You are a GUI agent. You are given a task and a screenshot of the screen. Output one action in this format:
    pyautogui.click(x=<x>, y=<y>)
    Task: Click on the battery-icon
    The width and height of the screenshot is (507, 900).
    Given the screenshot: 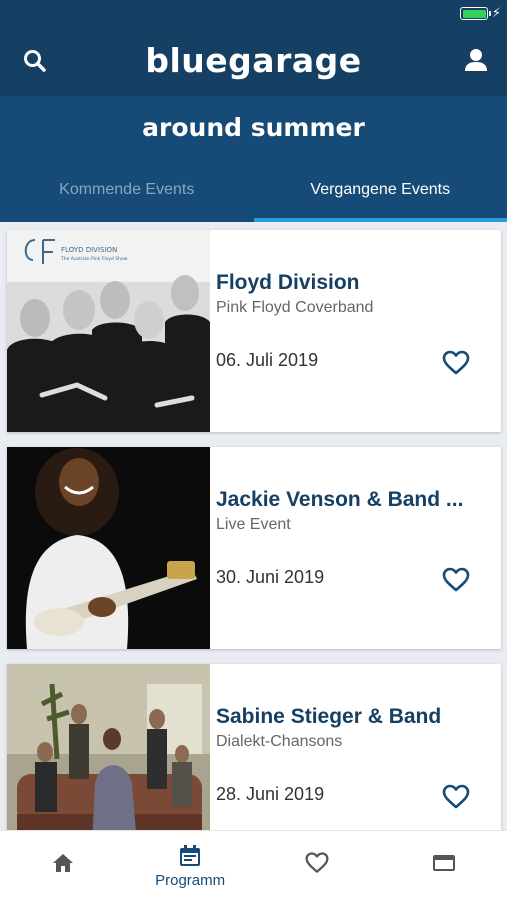 What is the action you would take?
    pyautogui.click(x=475, y=13)
    